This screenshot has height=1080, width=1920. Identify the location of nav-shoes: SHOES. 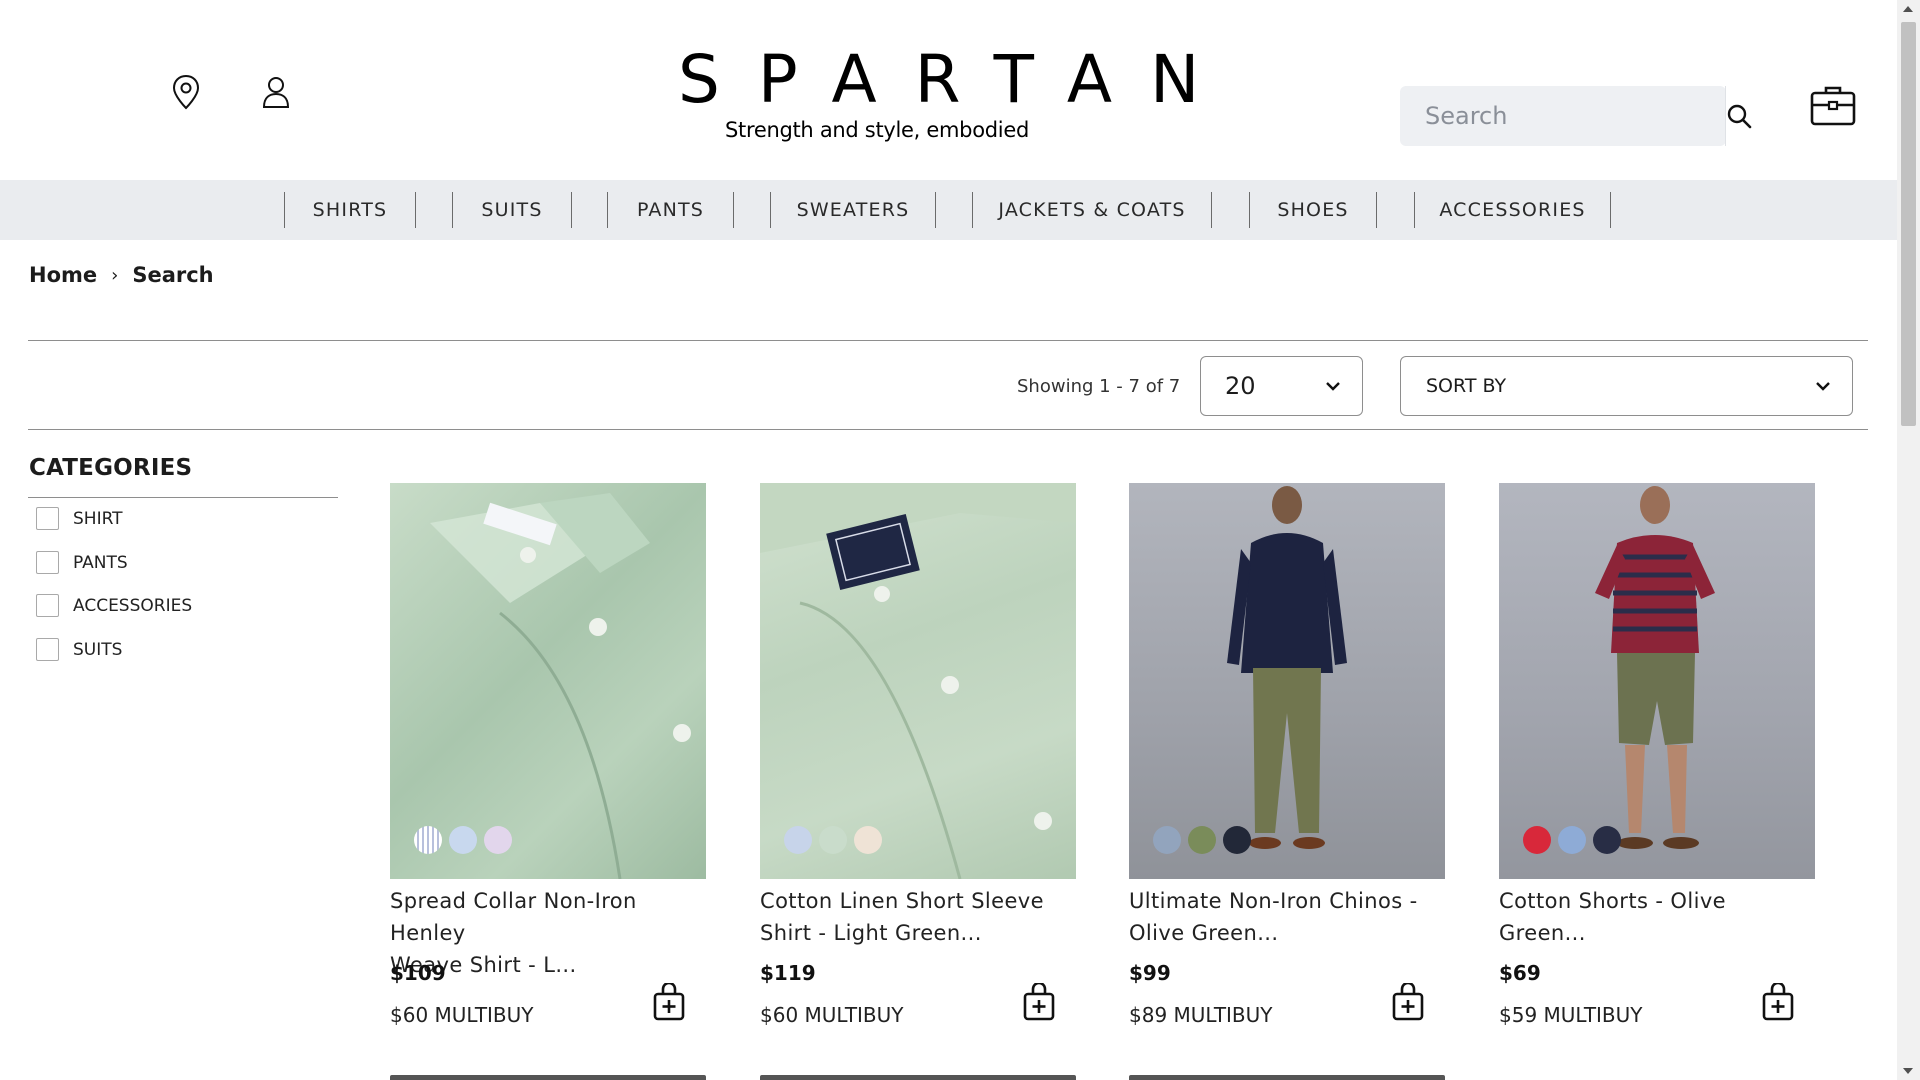
(1313, 210).